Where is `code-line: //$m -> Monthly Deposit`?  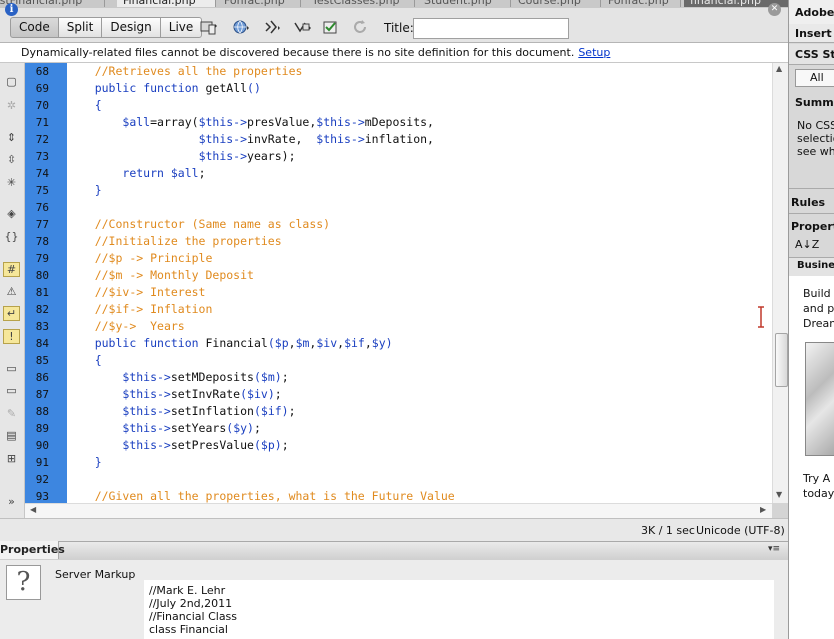 code-line: //$m -> Monthly Deposit is located at coordinates (160, 275).